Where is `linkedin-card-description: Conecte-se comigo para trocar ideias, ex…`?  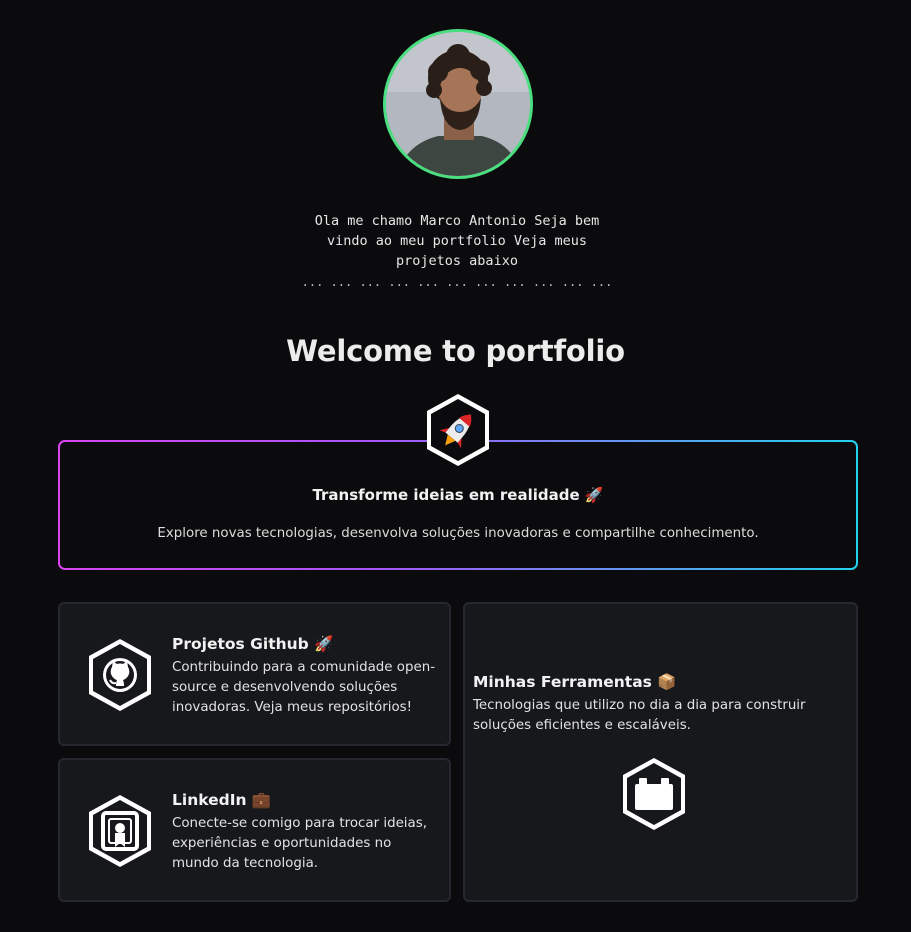 linkedin-card-description: Conecte-se comigo para trocar ideias, ex… is located at coordinates (307, 844).